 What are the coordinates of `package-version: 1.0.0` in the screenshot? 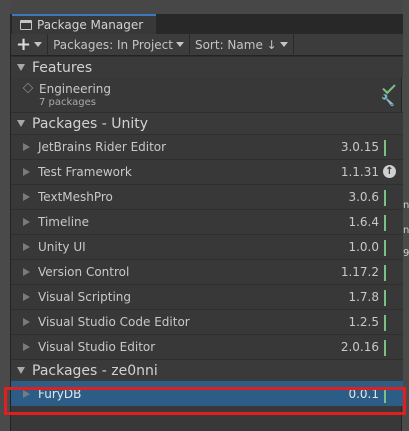 It's located at (363, 247).